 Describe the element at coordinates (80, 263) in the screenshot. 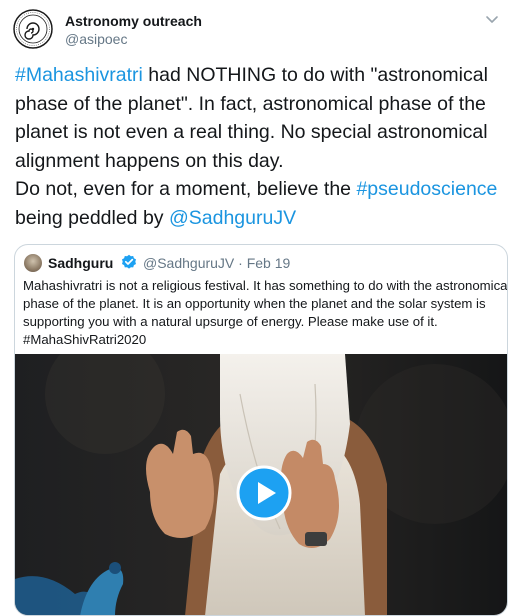

I see `quoted-author-name: Sadhguru` at that location.